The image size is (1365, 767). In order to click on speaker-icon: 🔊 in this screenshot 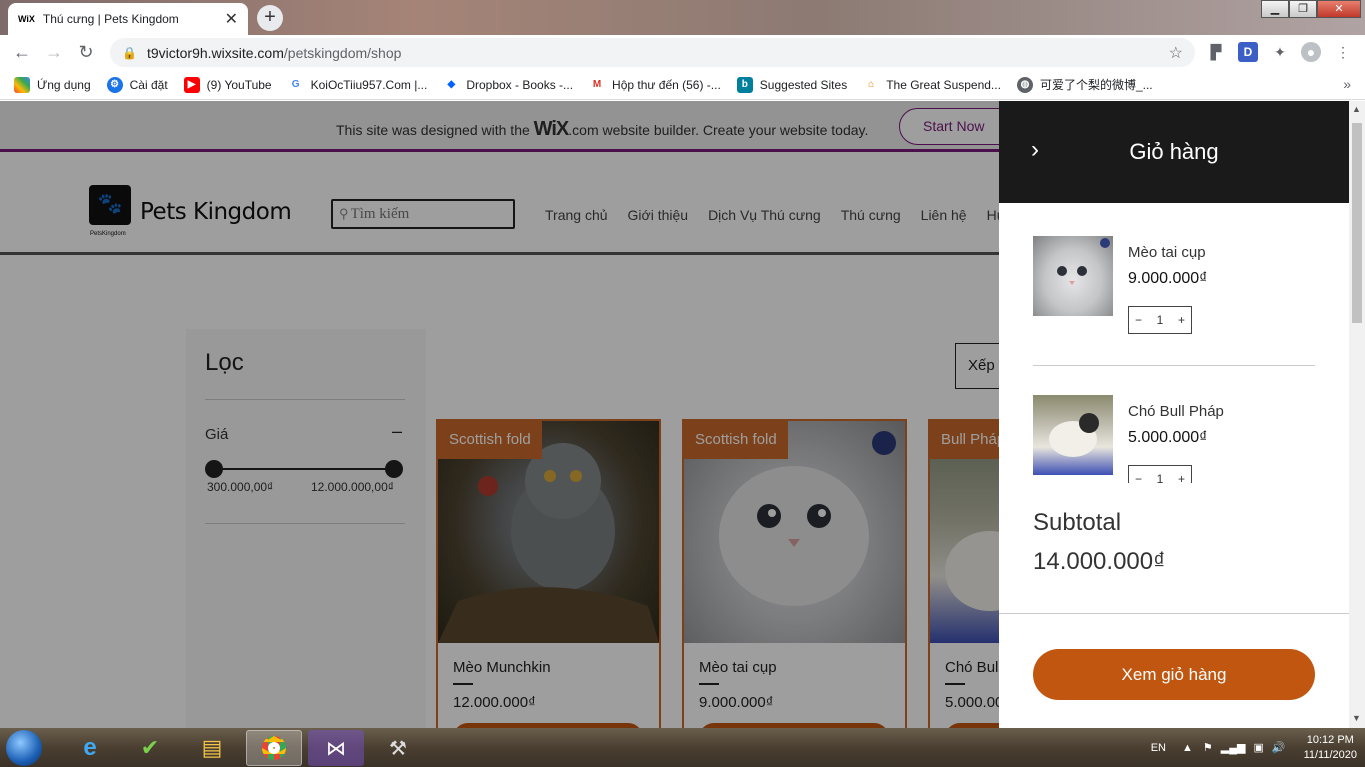, I will do `click(1279, 747)`.